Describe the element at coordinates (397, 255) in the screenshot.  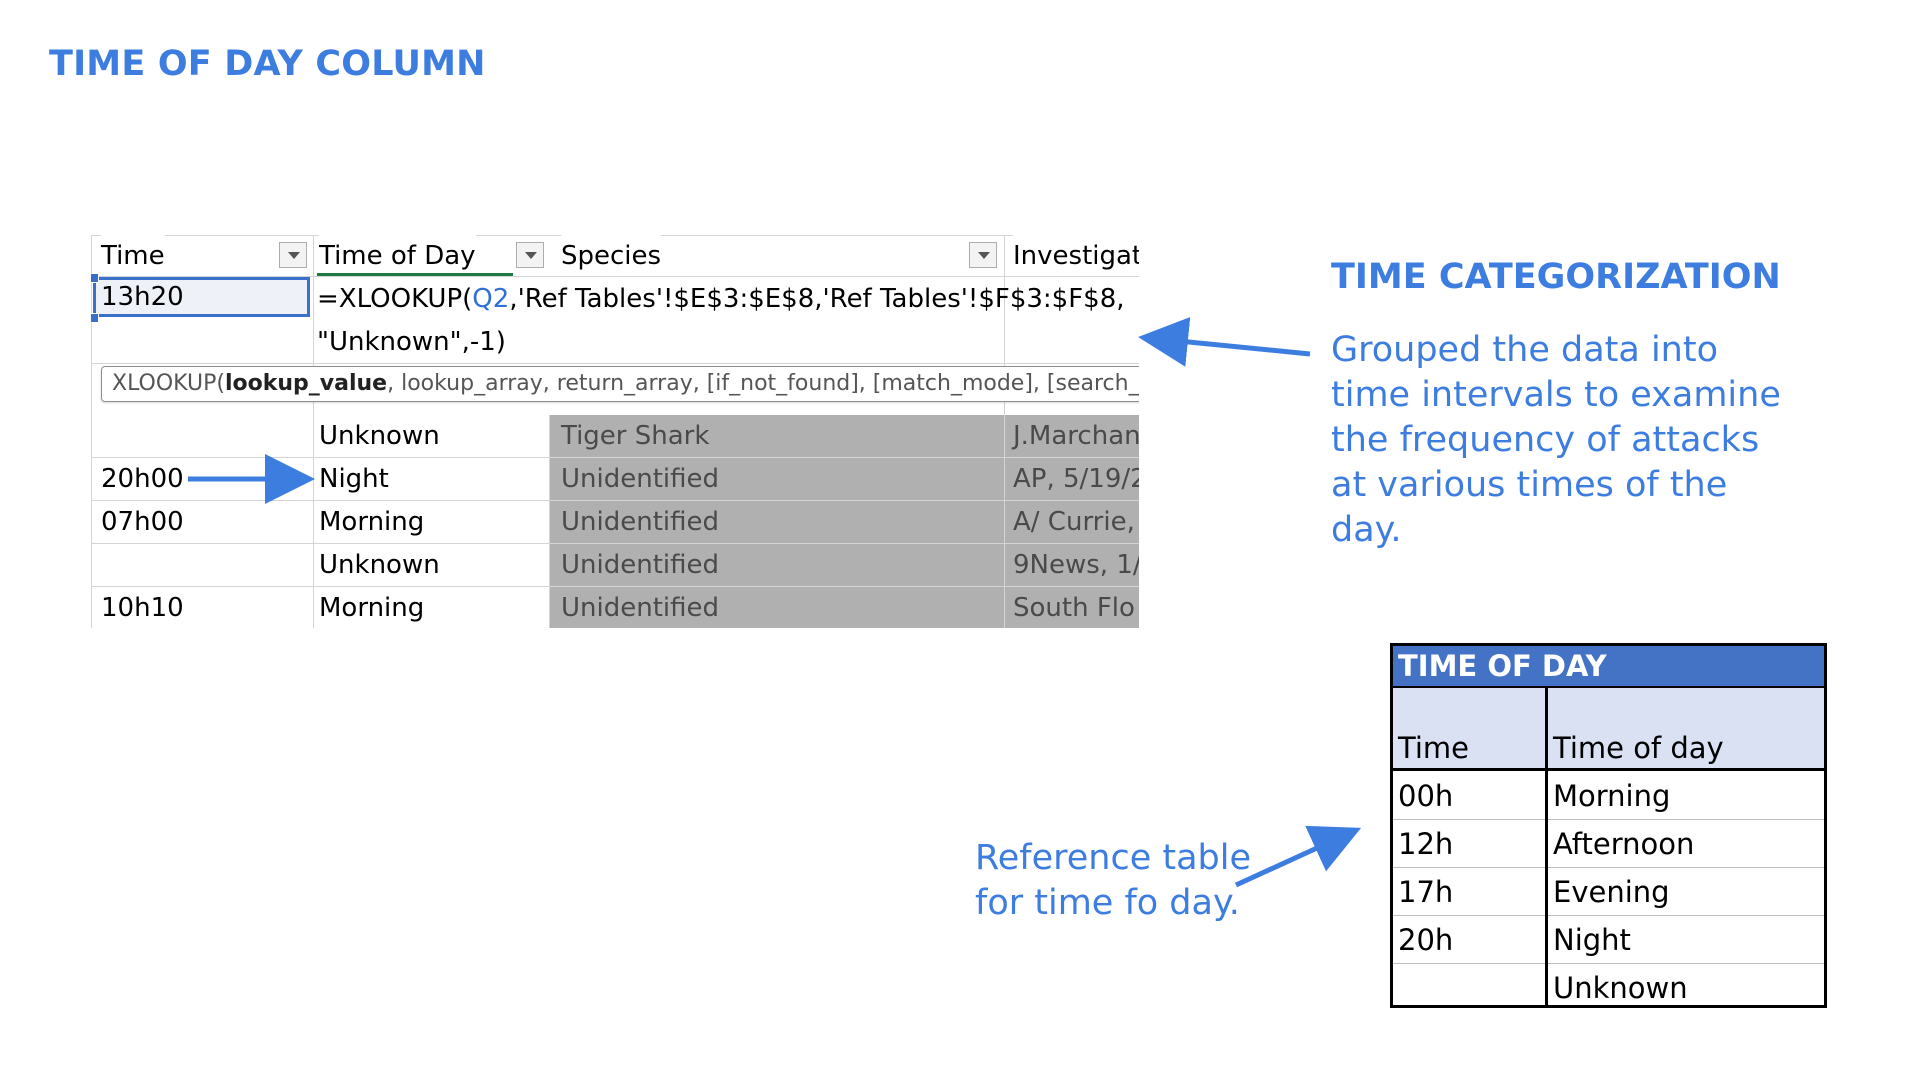
I see `header-time-of-day: Time of Day` at that location.